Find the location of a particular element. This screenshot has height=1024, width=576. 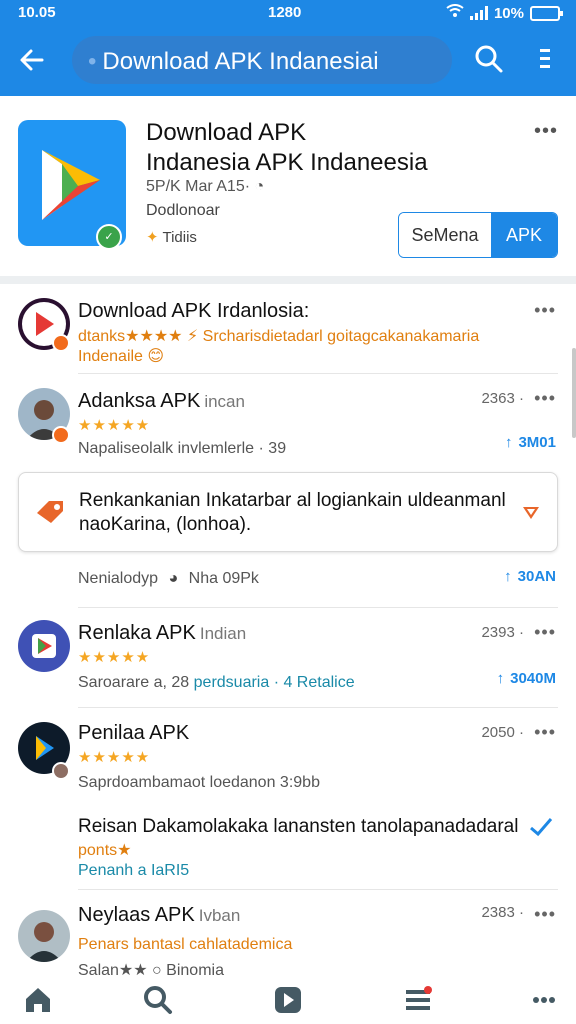

check-icon is located at coordinates (541, 829).